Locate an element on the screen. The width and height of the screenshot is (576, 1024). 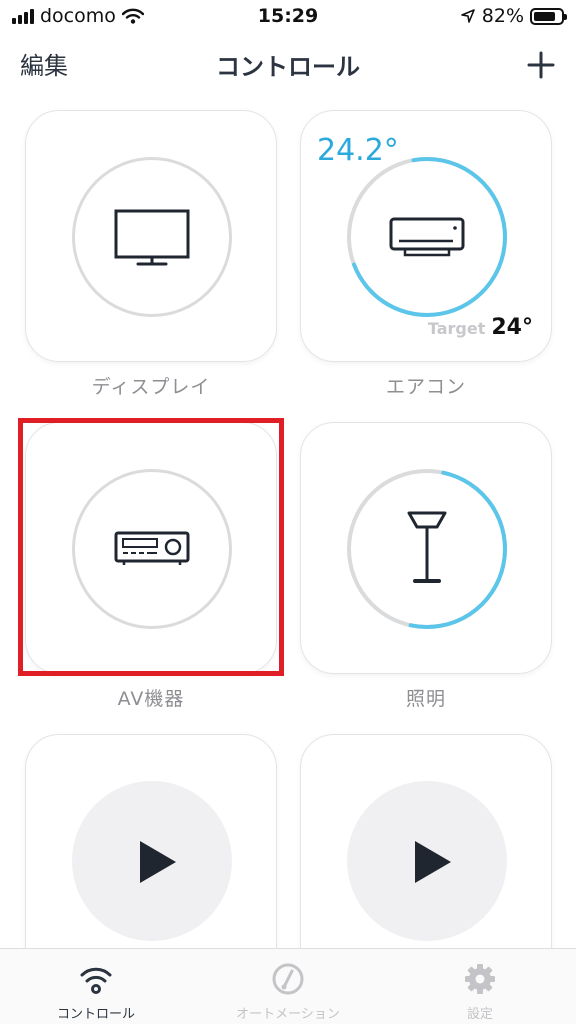
tab-label-settings: 設定 is located at coordinates (479, 1014).